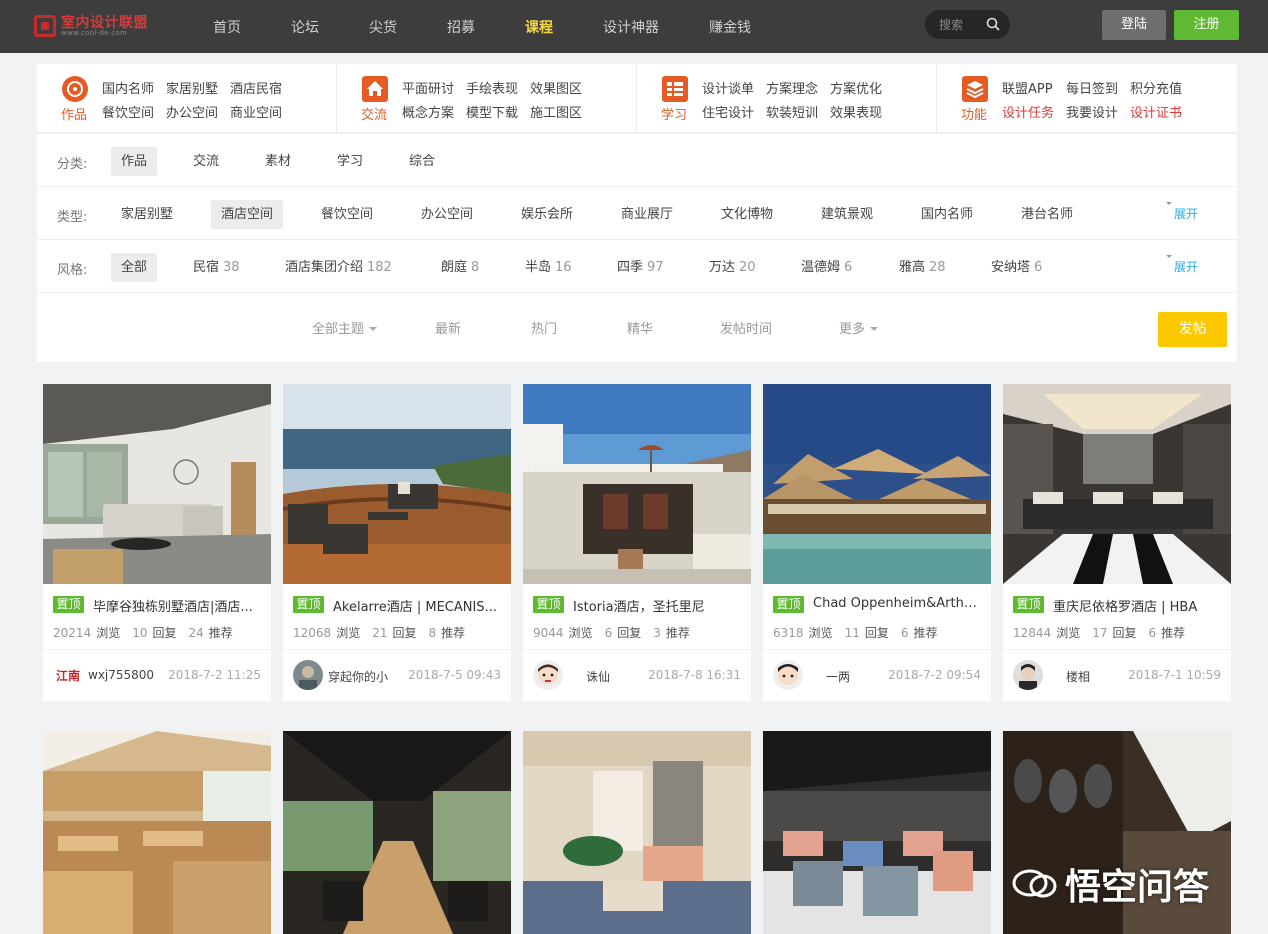  Describe the element at coordinates (1156, 87) in the screenshot. I see `category-link: 积分充值` at that location.